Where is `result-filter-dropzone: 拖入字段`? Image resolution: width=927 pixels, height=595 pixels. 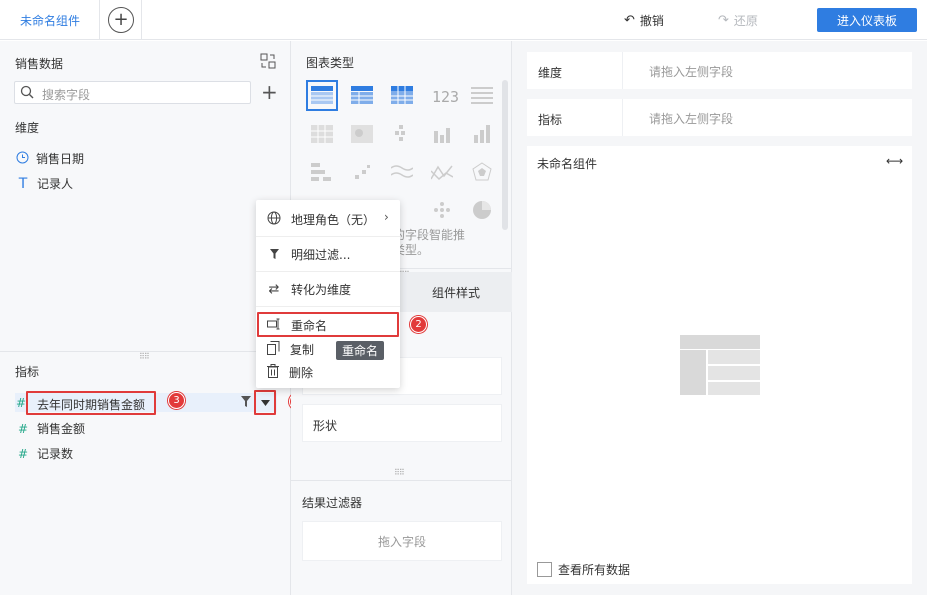 result-filter-dropzone: 拖入字段 is located at coordinates (402, 541).